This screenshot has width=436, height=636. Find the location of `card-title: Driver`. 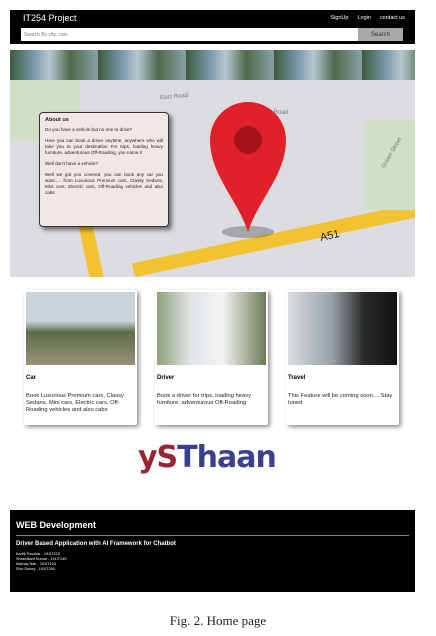

card-title: Driver is located at coordinates (166, 378).